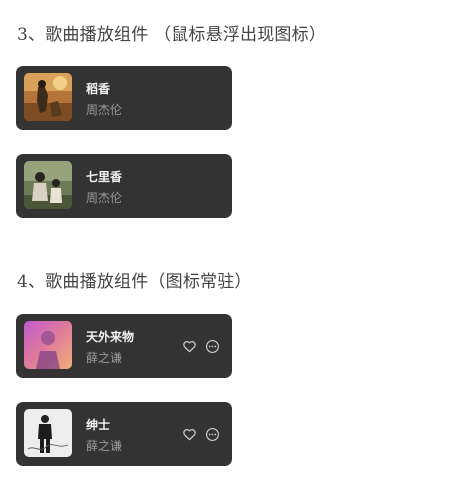  I want to click on section-title-persistent-icons: 4、歌曲播放组件（图标常驻）, so click(134, 282).